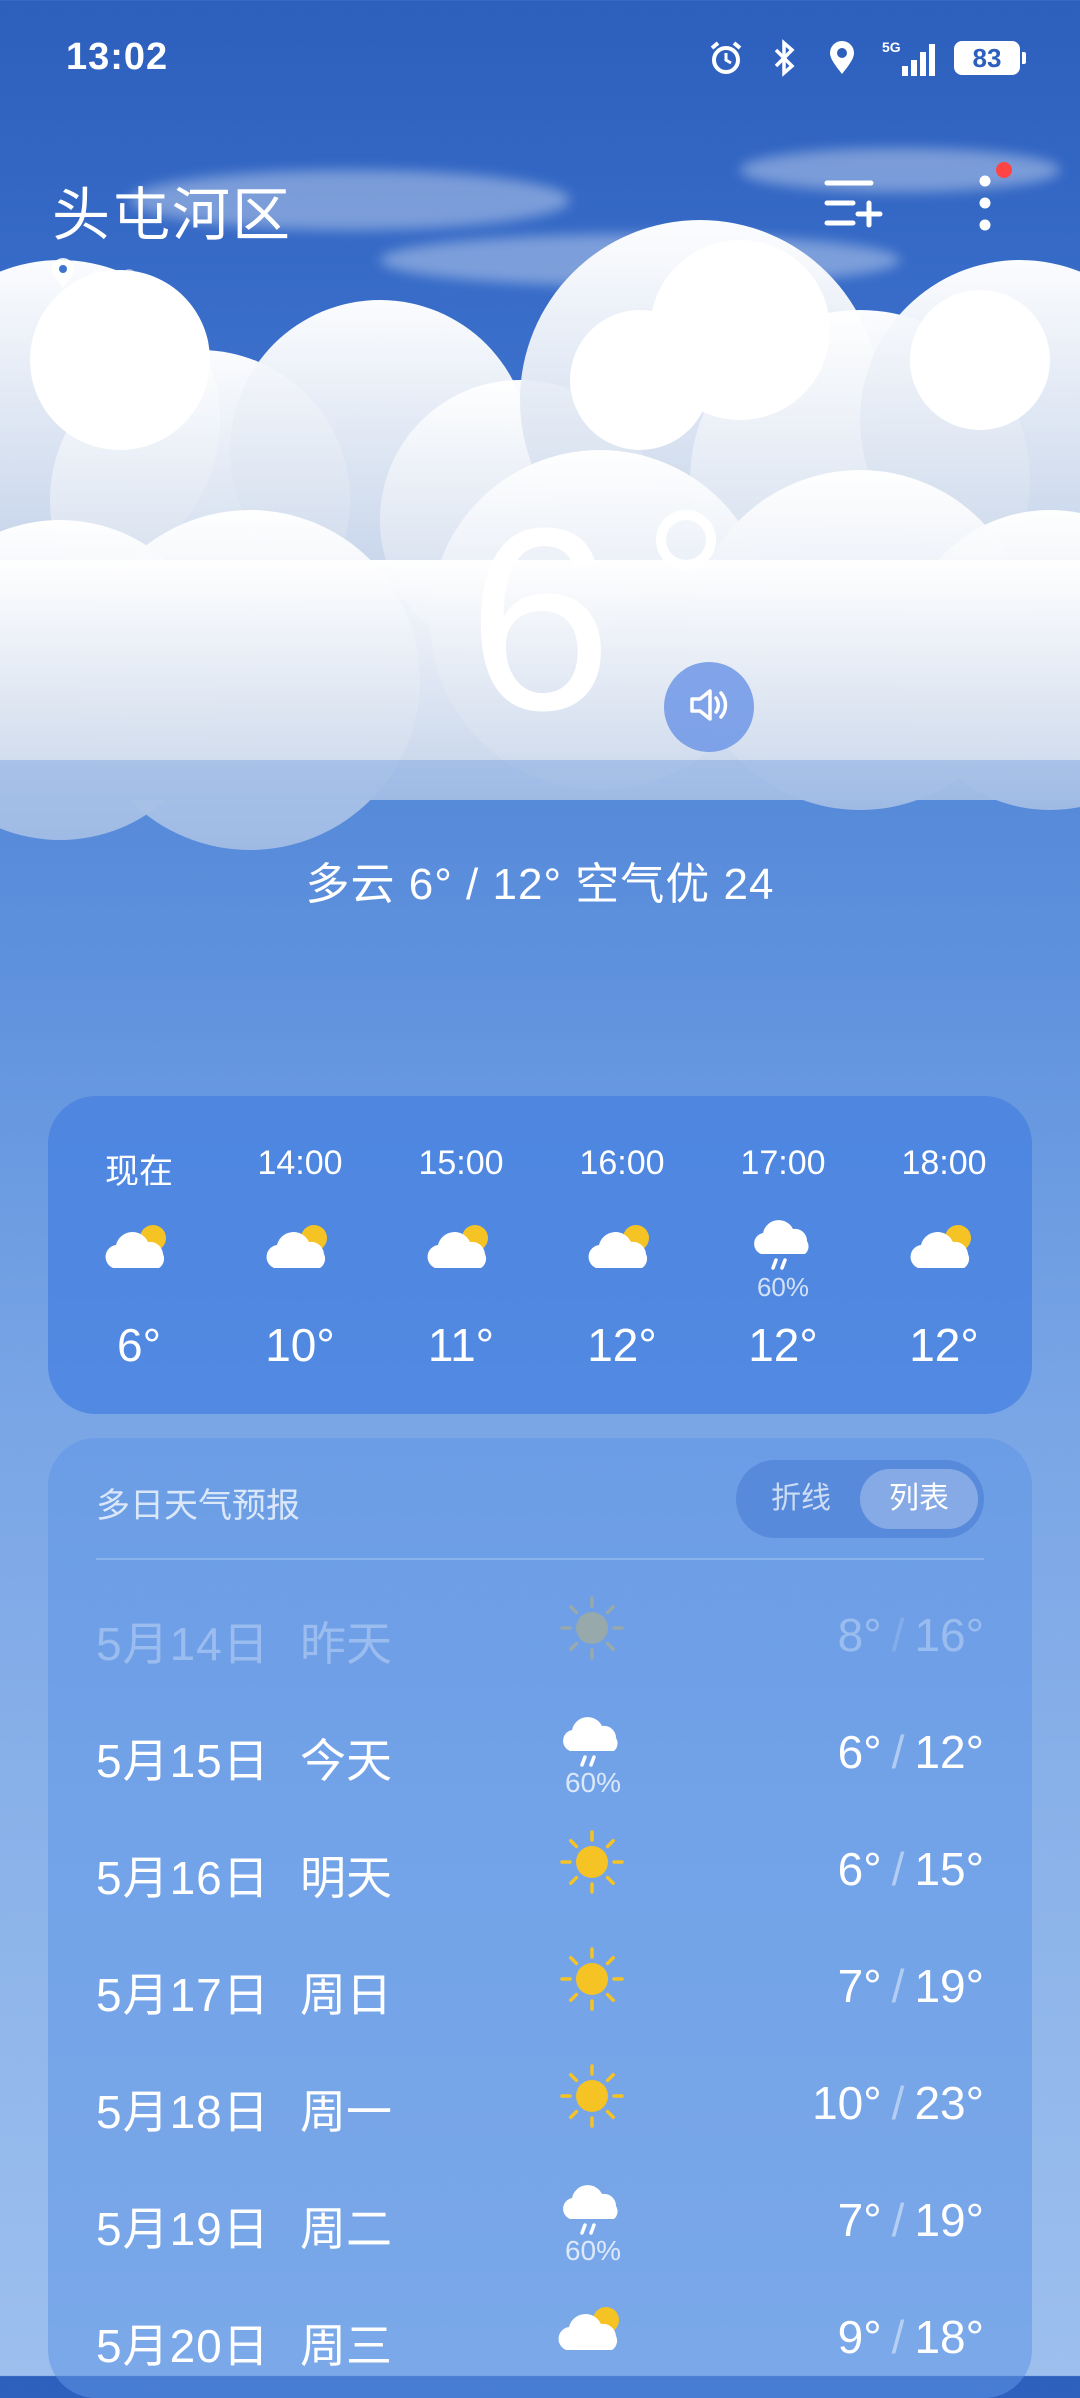  I want to click on list-view-option: 列表, so click(919, 1499).